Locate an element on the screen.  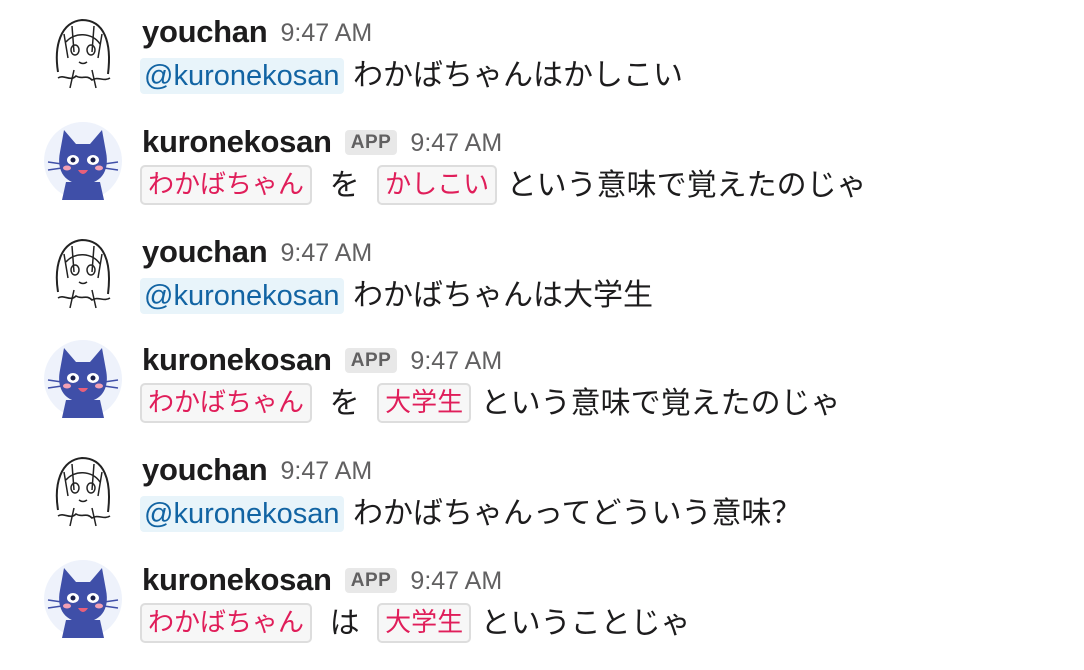
message-body: わかばちゃん を かしこい という意味で覚えたのじゃ is located at coordinates (503, 186).